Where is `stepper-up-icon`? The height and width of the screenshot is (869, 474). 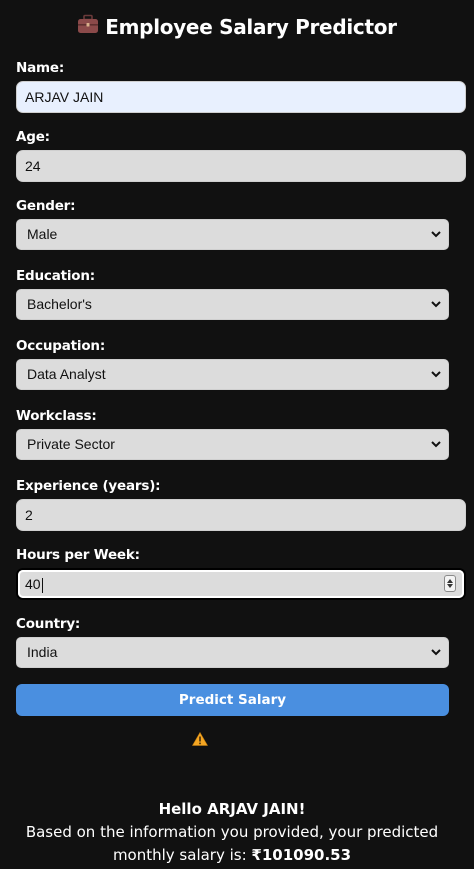
stepper-up-icon is located at coordinates (450, 581).